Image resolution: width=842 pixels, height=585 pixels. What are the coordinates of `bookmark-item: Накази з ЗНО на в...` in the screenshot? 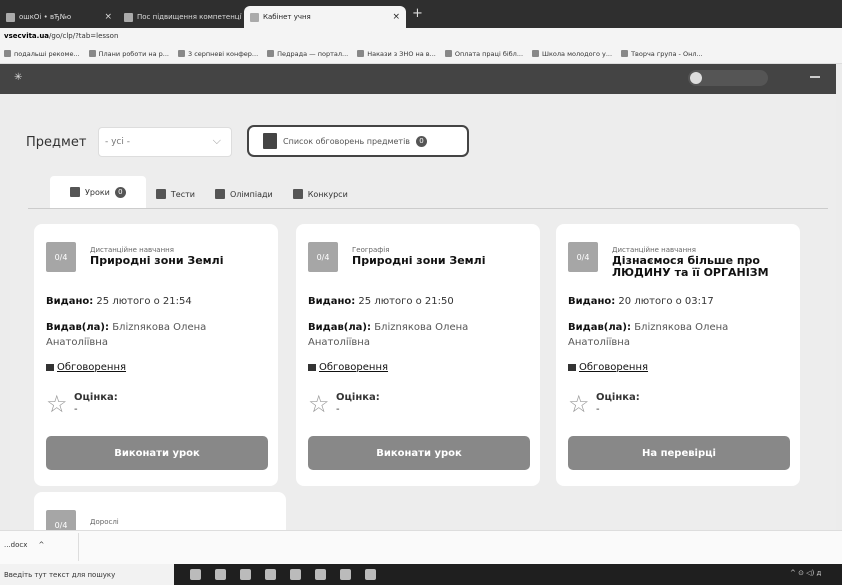 It's located at (396, 54).